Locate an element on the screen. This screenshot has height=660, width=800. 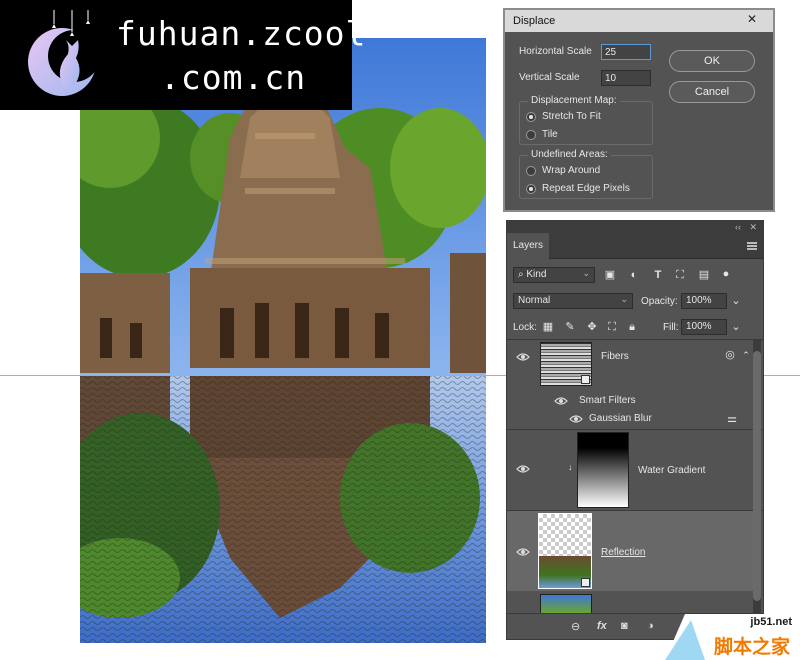
filter-toggle-icon: ● is located at coordinates (726, 274).